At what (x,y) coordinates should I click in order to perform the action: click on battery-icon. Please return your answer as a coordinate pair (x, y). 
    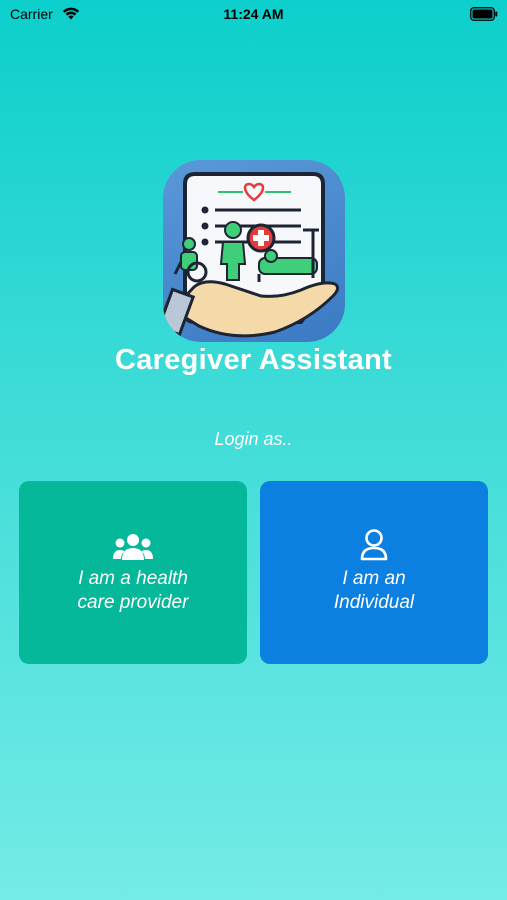
    Looking at the image, I should click on (484, 14).